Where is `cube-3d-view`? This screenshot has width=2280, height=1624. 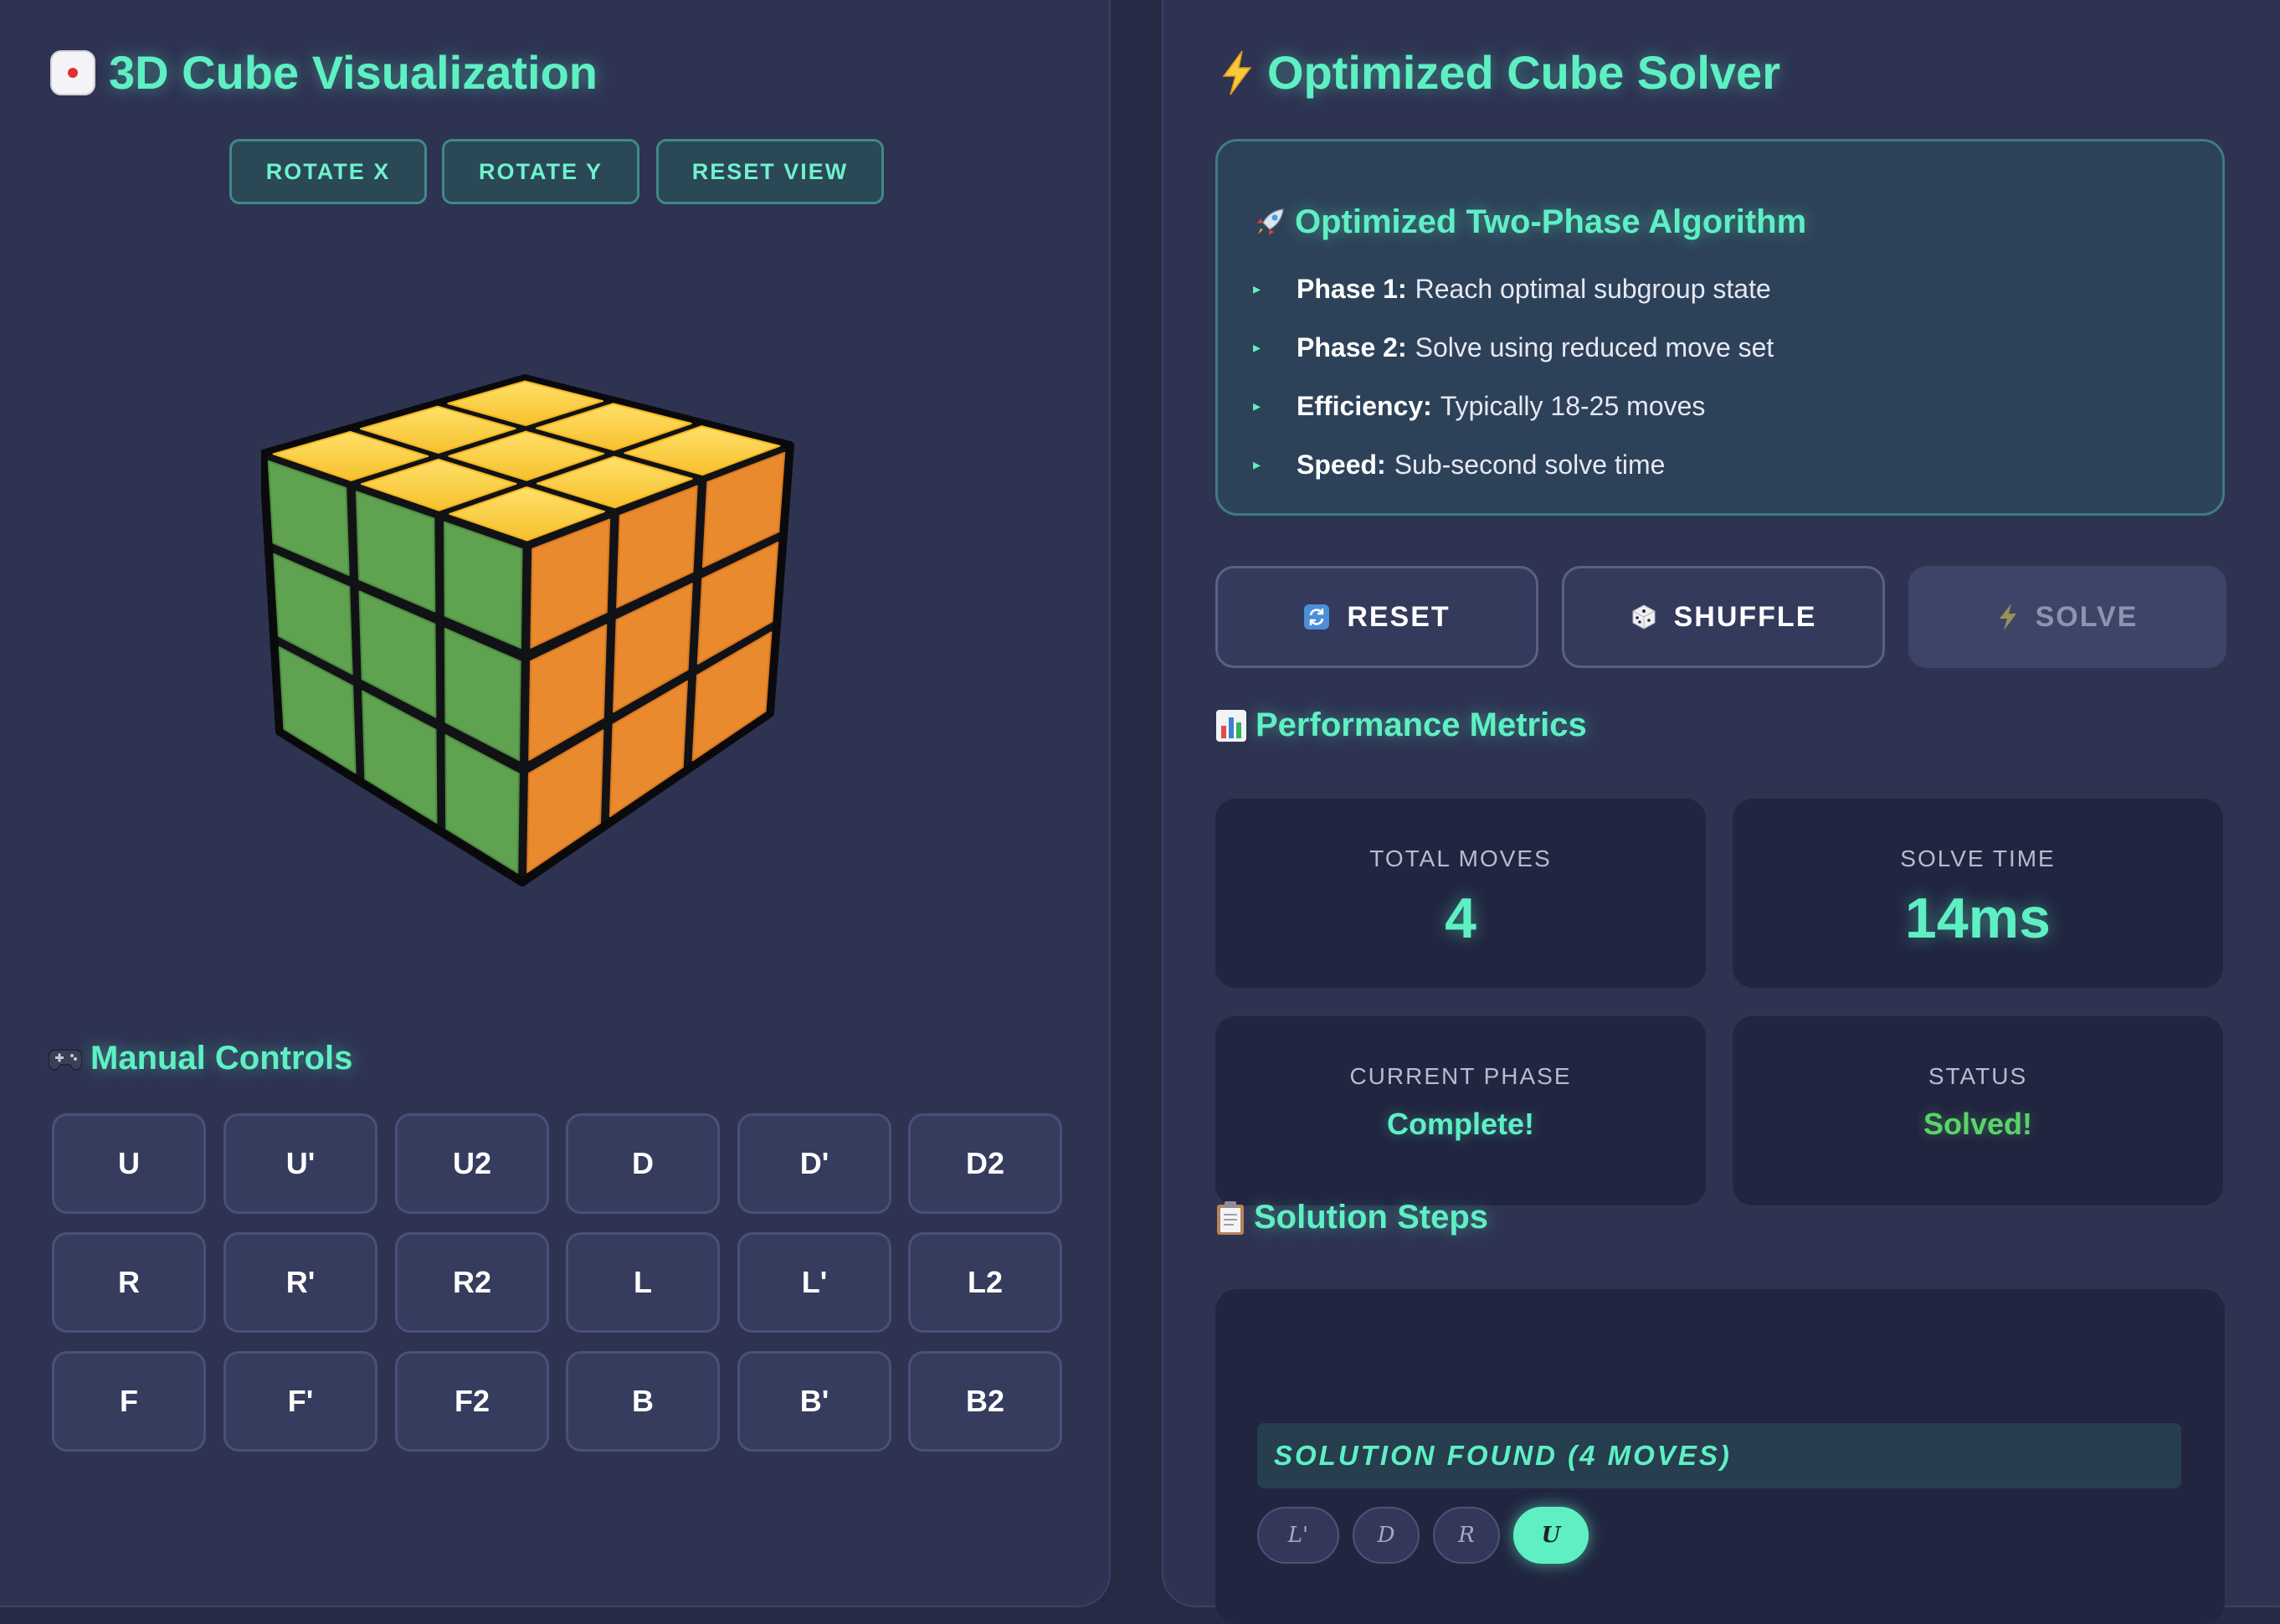
cube-3d-view is located at coordinates (537, 637).